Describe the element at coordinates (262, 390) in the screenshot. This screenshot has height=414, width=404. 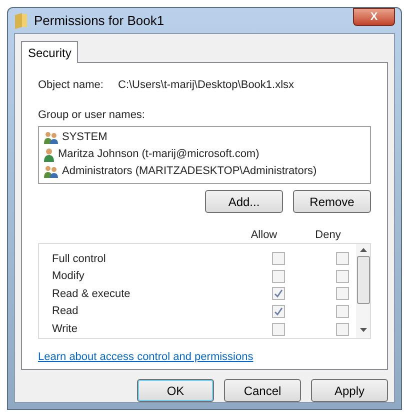
I see `dialog-button: Cancel` at that location.